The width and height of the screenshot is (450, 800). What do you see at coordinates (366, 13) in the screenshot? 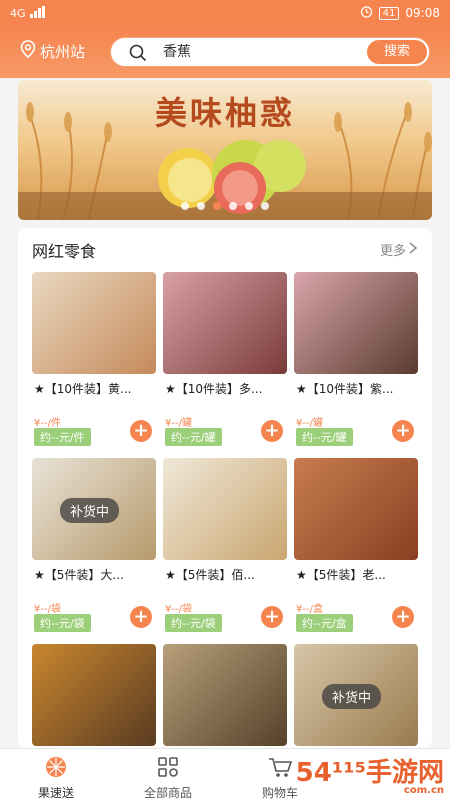
I see `alarm-icon` at bounding box center [366, 13].